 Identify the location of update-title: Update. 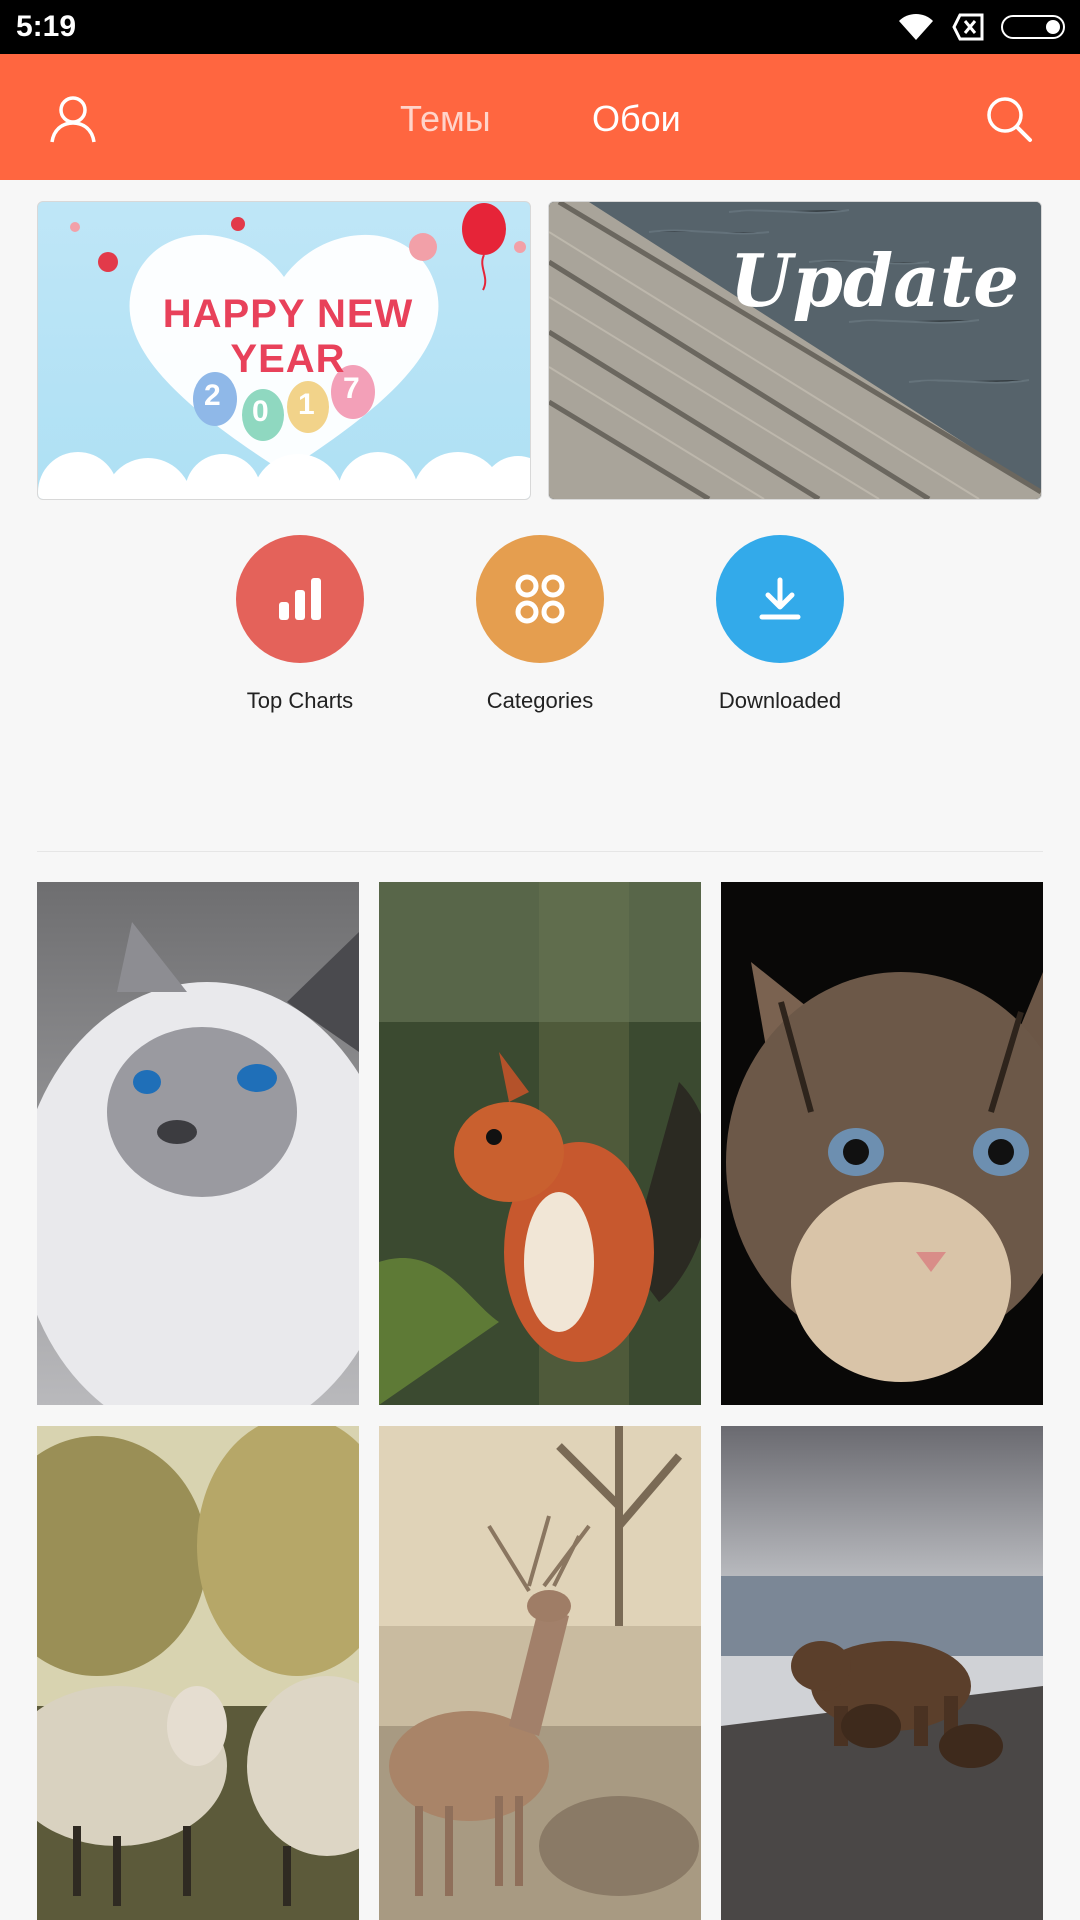
(874, 280).